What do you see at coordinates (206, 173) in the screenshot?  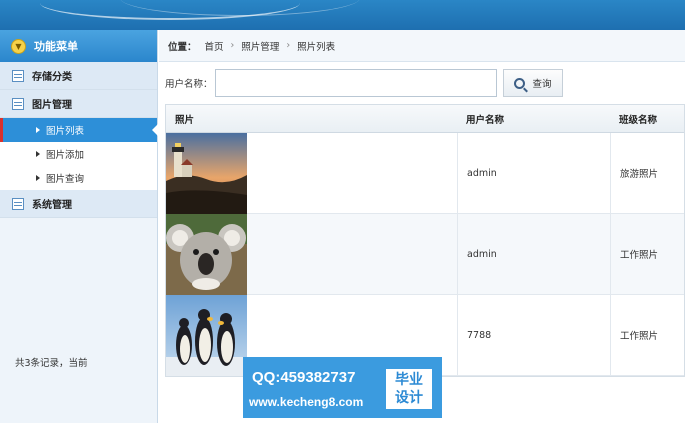 I see `lighthouse-photo` at bounding box center [206, 173].